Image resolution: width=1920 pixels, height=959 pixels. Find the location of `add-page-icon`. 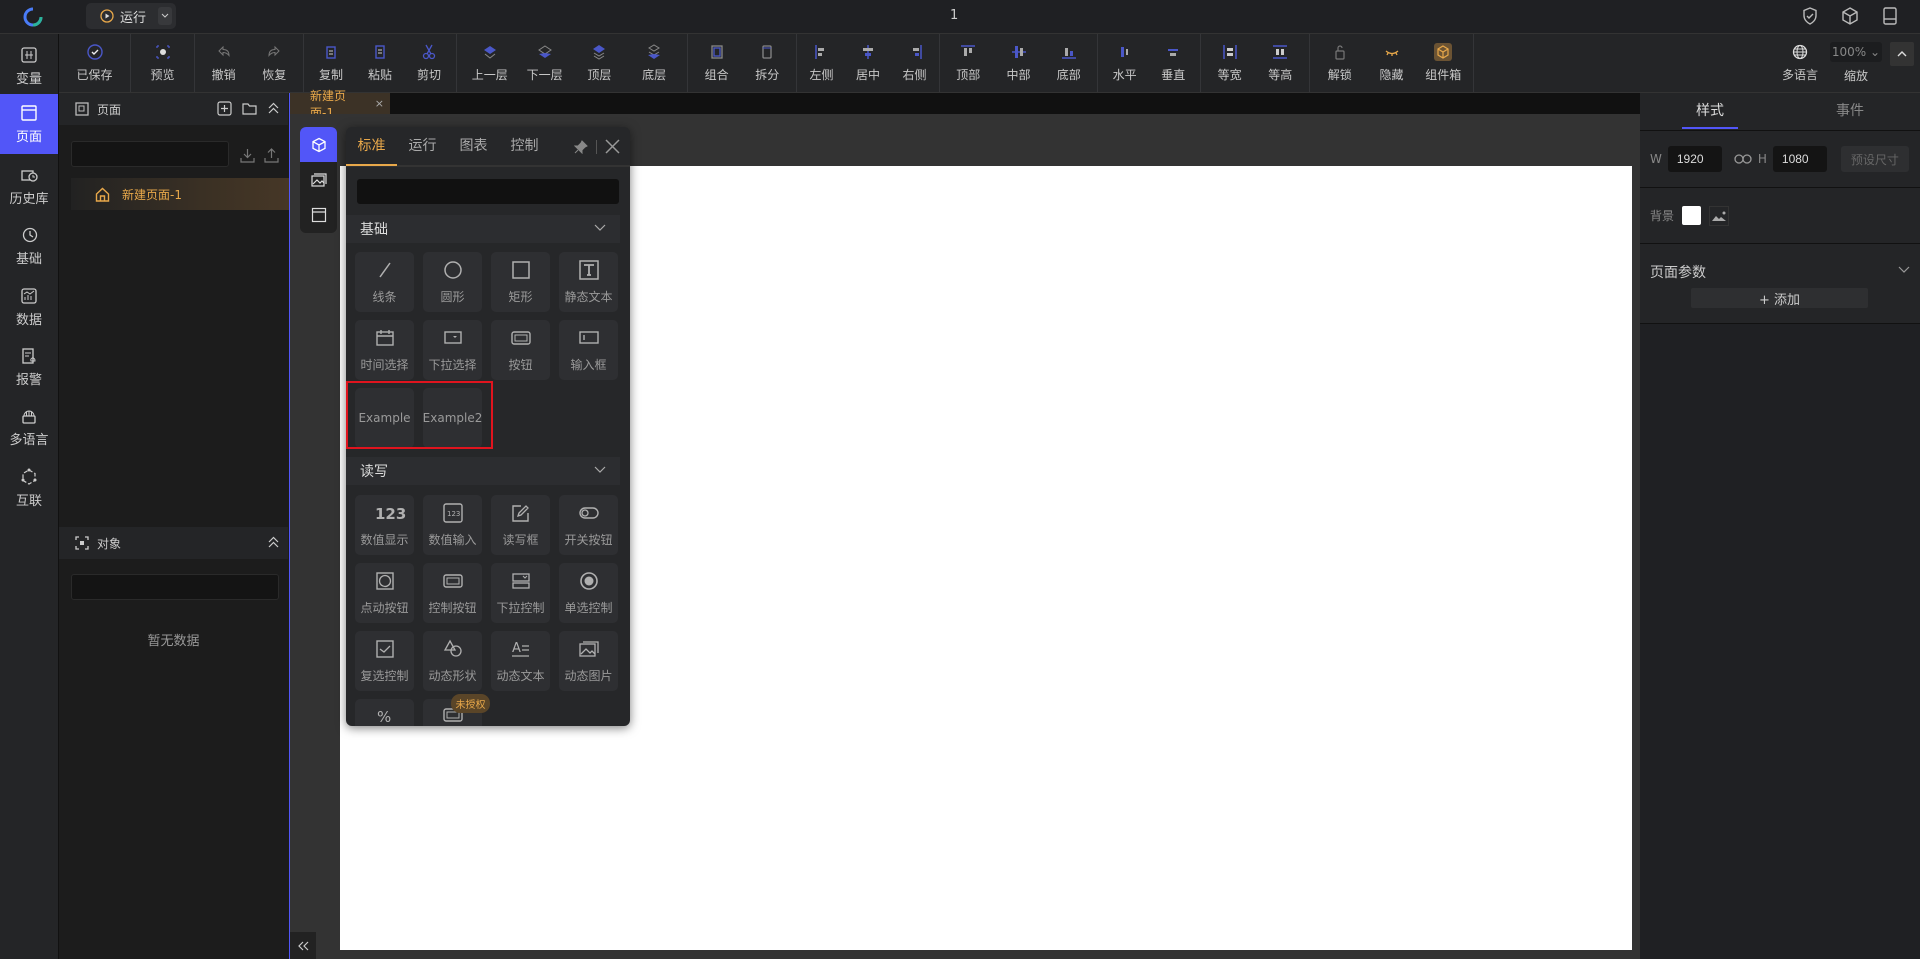

add-page-icon is located at coordinates (224, 108).